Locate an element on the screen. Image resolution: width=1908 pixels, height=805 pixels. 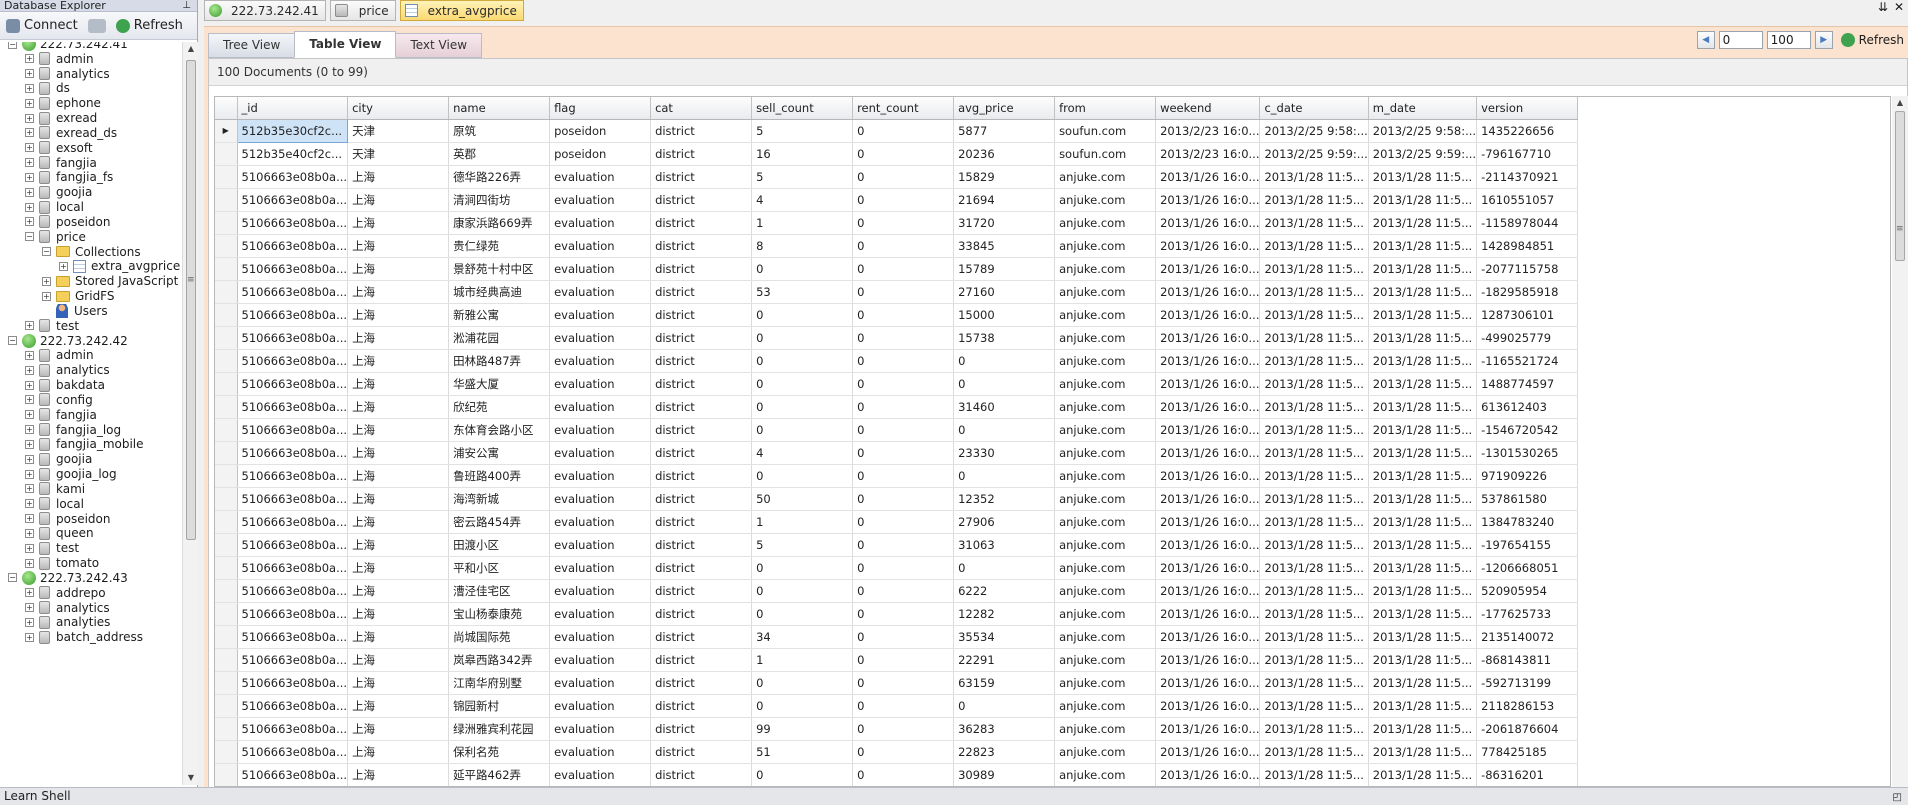
table-cell: 4 is located at coordinates (802, 200).